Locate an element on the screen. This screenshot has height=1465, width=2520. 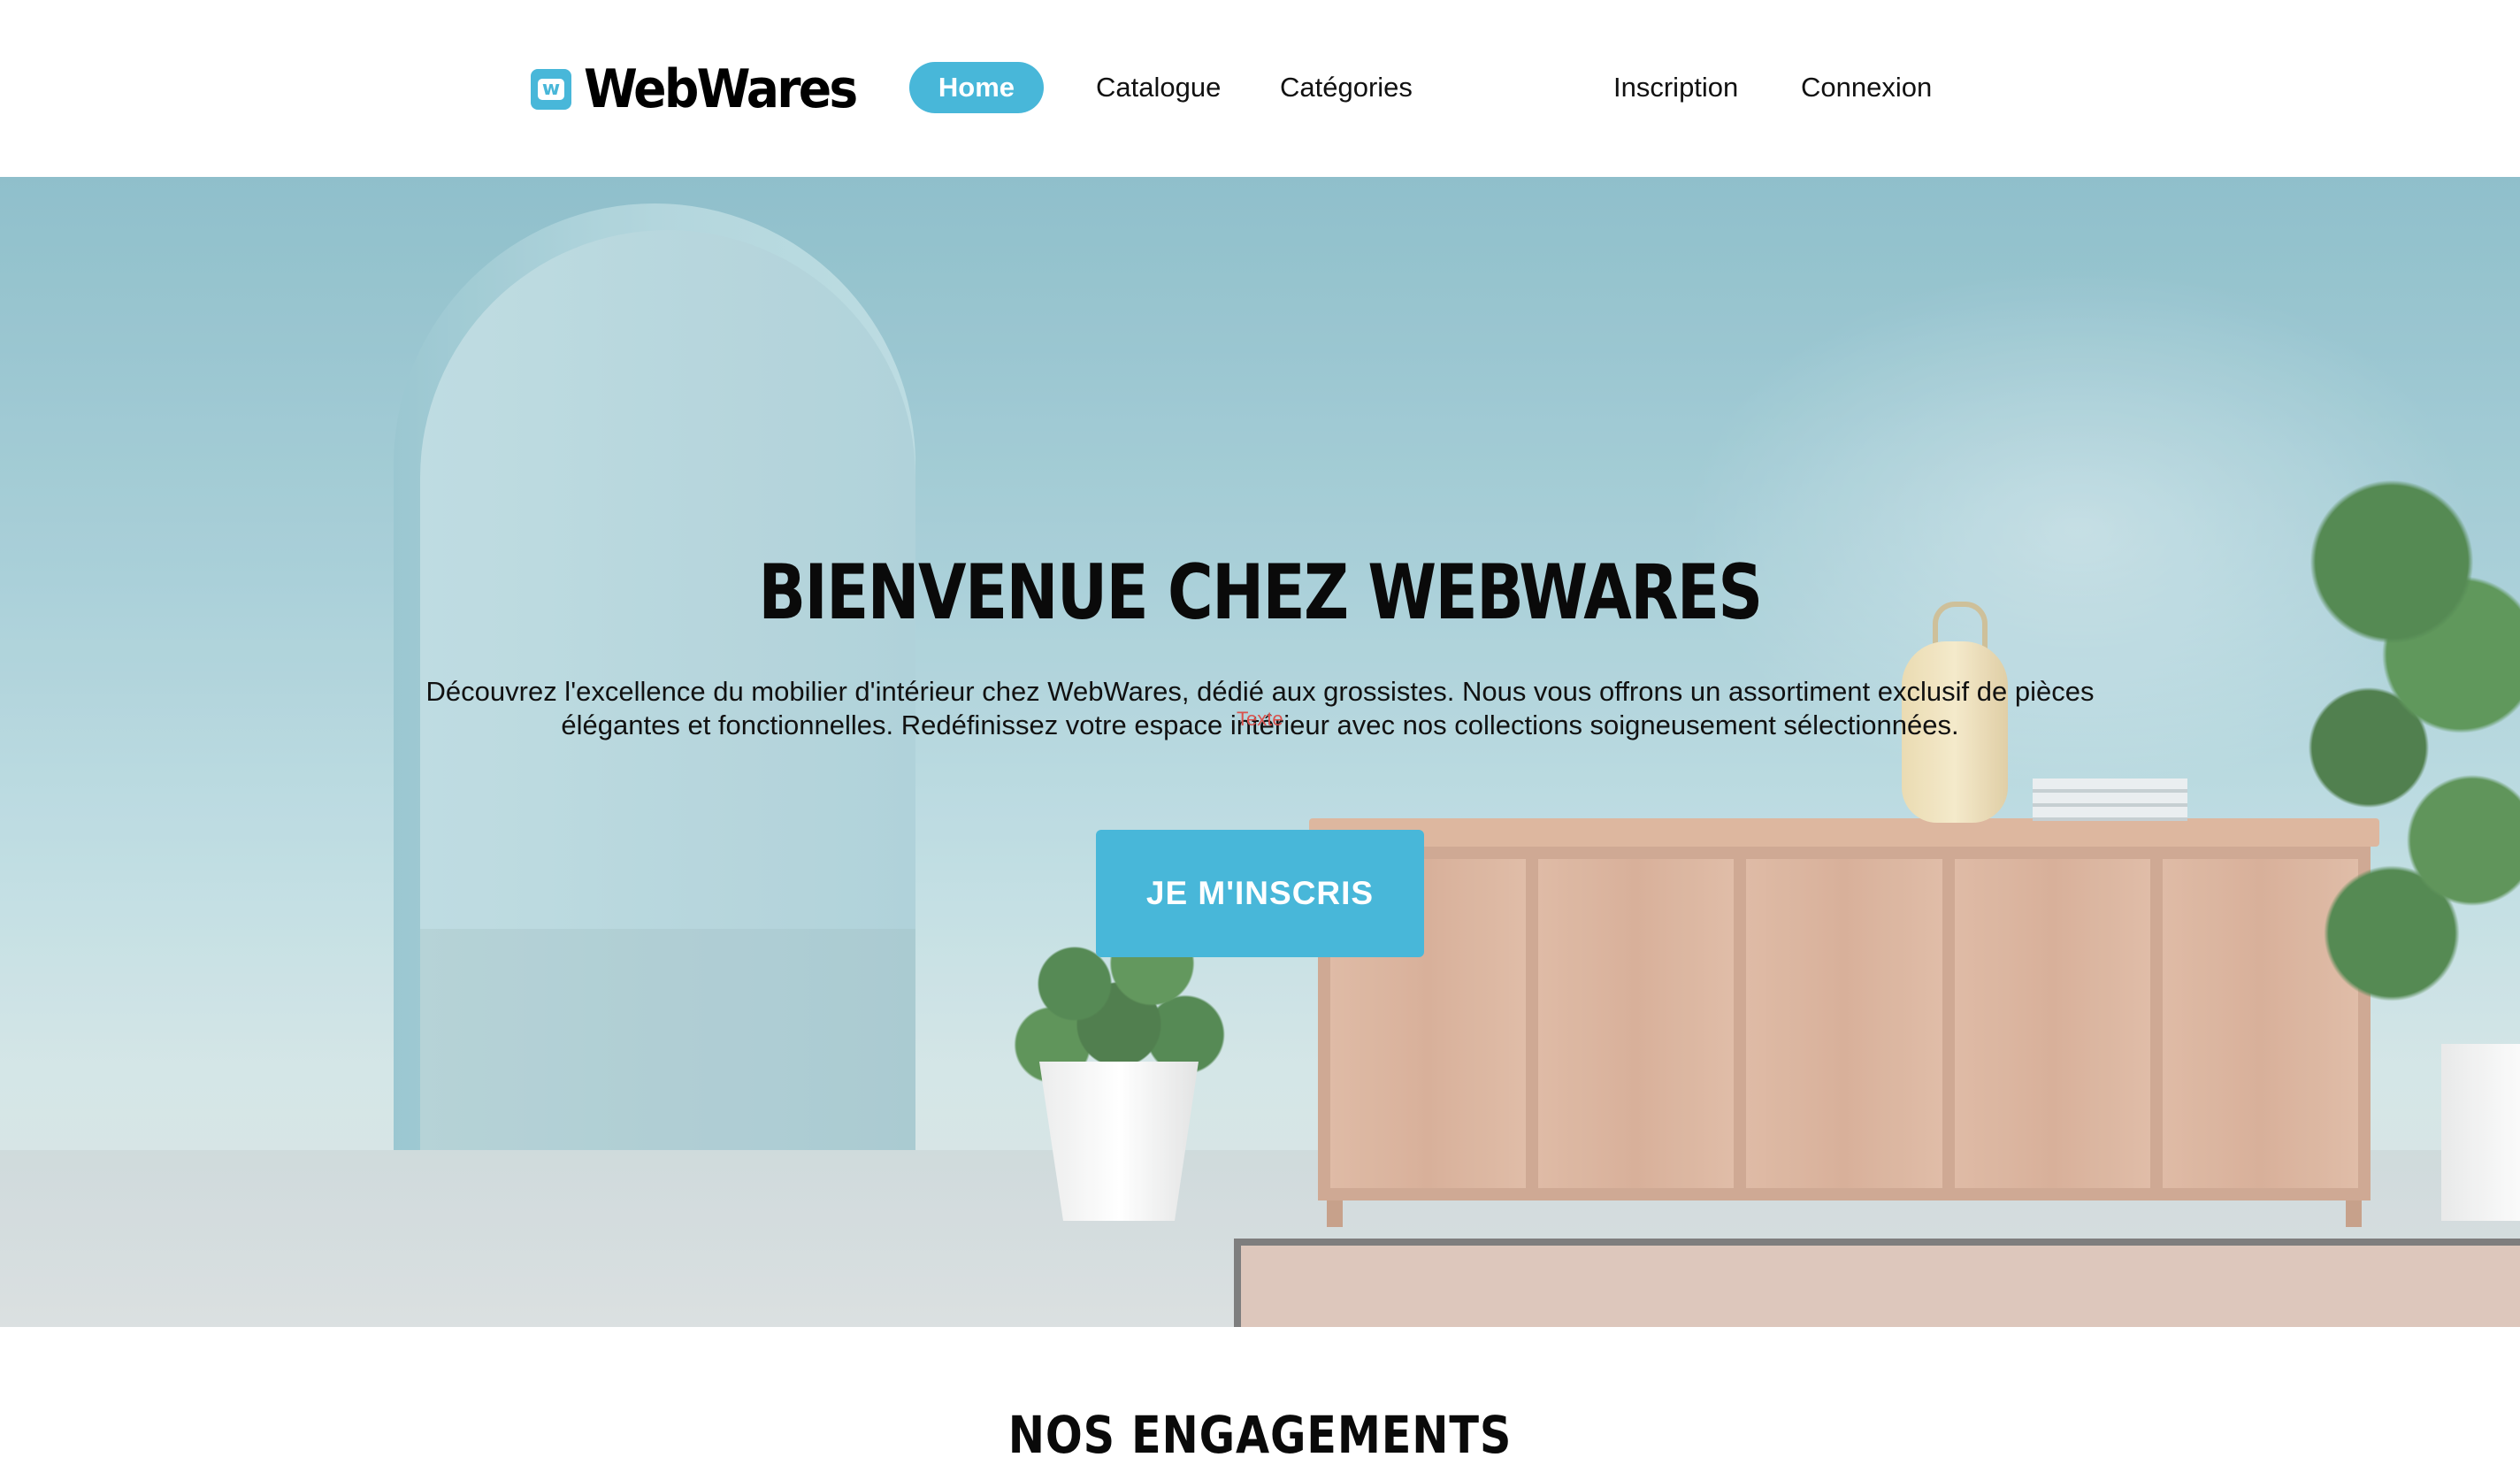
nav-categories-link: Catégories is located at coordinates (1346, 87).